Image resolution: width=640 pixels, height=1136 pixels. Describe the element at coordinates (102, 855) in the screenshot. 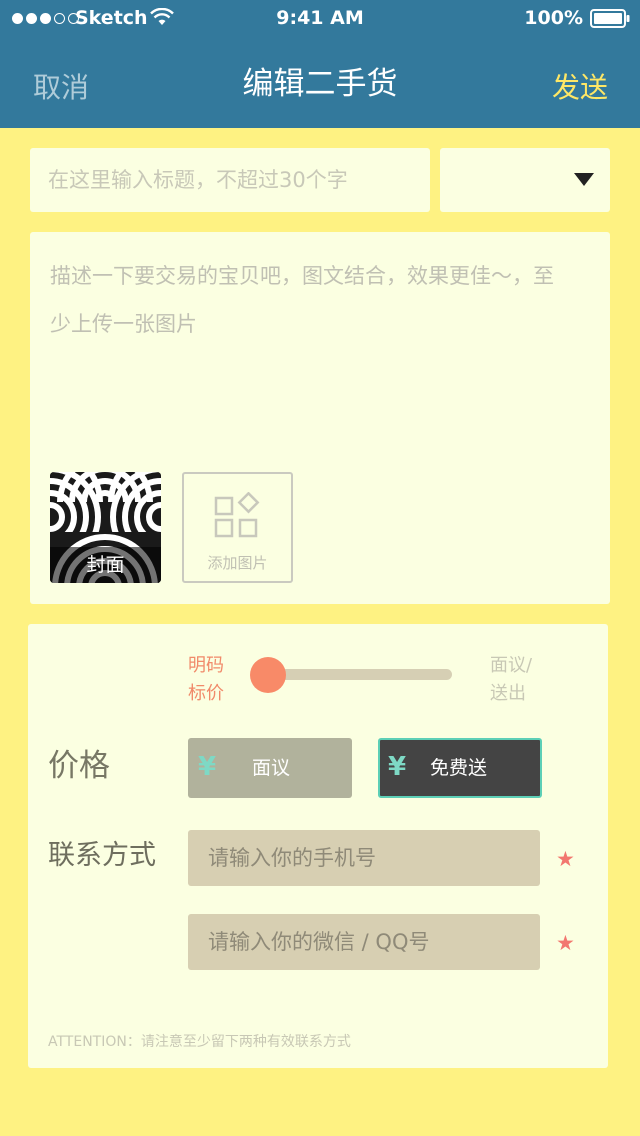

I see `contact-label: 联系方式` at that location.